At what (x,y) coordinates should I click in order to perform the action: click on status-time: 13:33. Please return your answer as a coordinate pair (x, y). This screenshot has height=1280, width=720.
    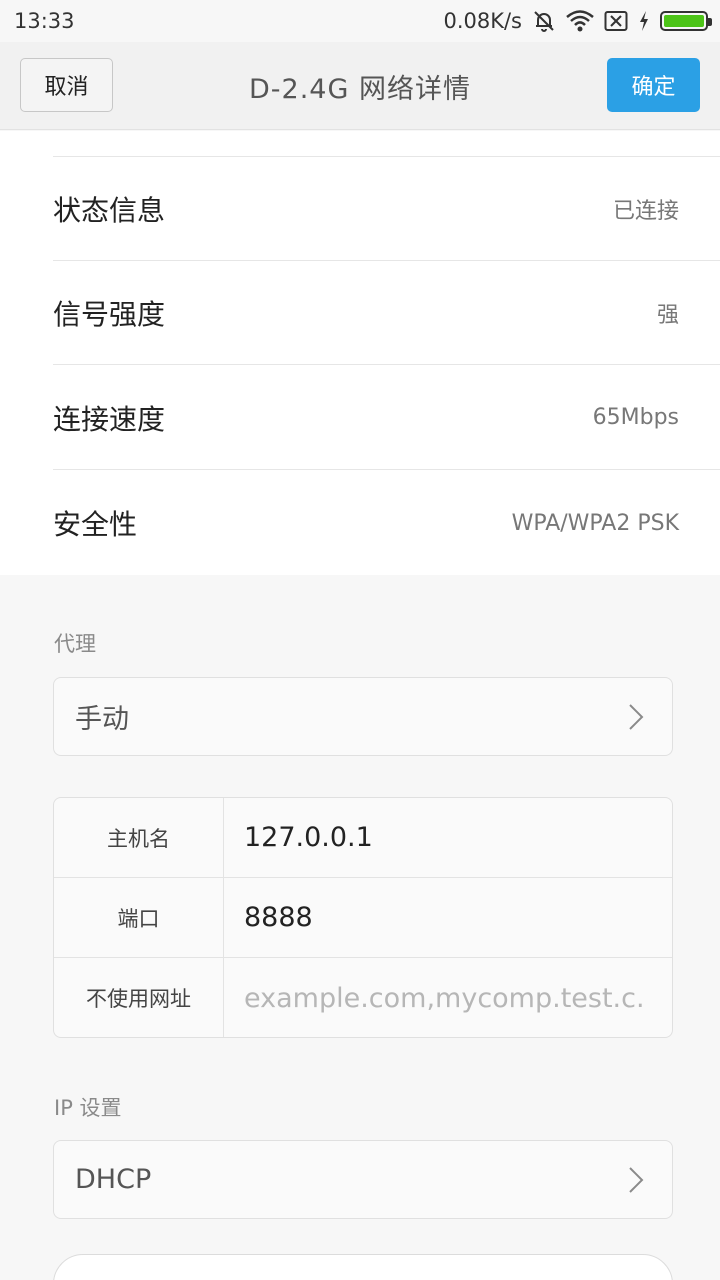
    Looking at the image, I should click on (44, 21).